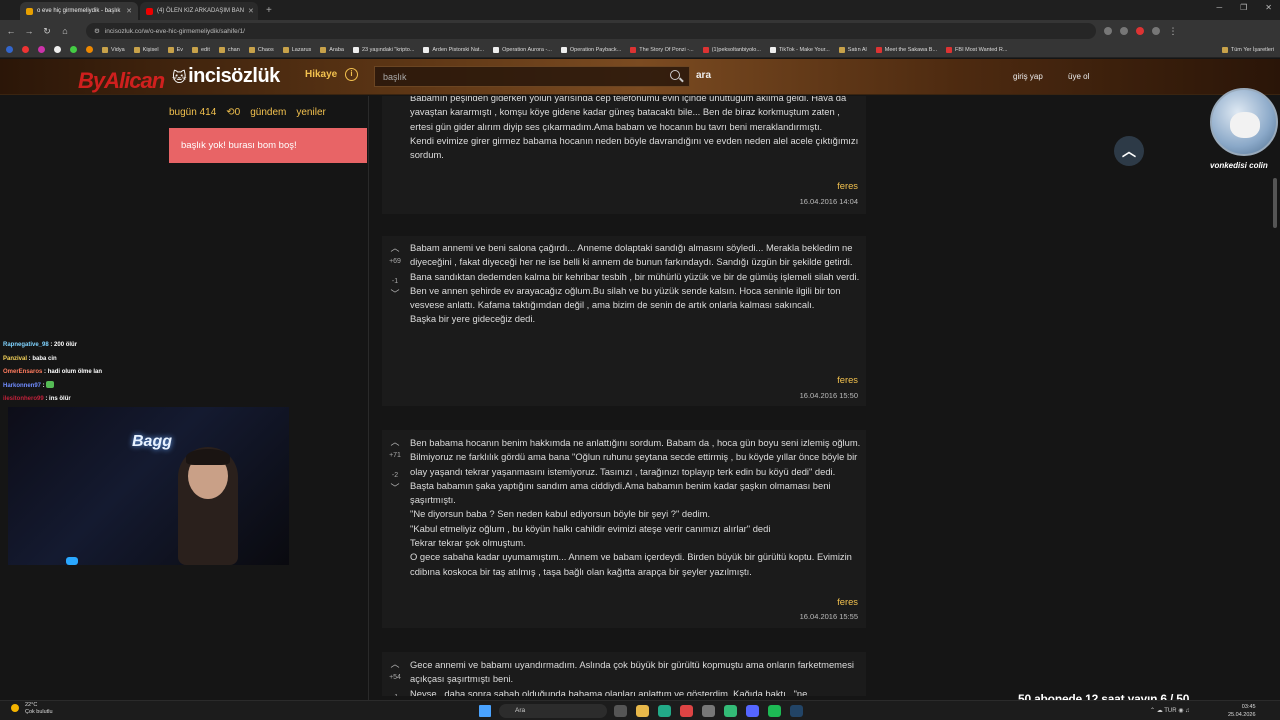 Image resolution: width=1280 pixels, height=720 pixels. What do you see at coordinates (11, 31) in the screenshot?
I see `back-icon: ←` at bounding box center [11, 31].